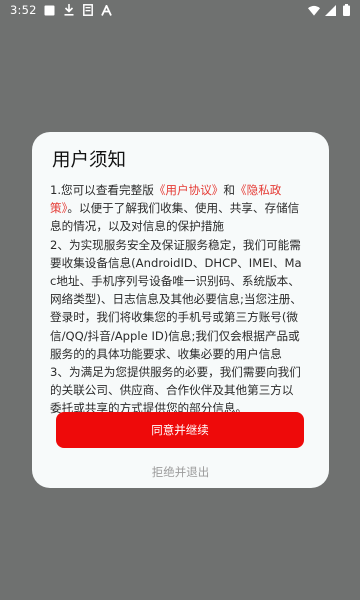 This screenshot has width=360, height=600. Describe the element at coordinates (180, 430) in the screenshot. I see `agree-continue-button: 同意并继续` at that location.